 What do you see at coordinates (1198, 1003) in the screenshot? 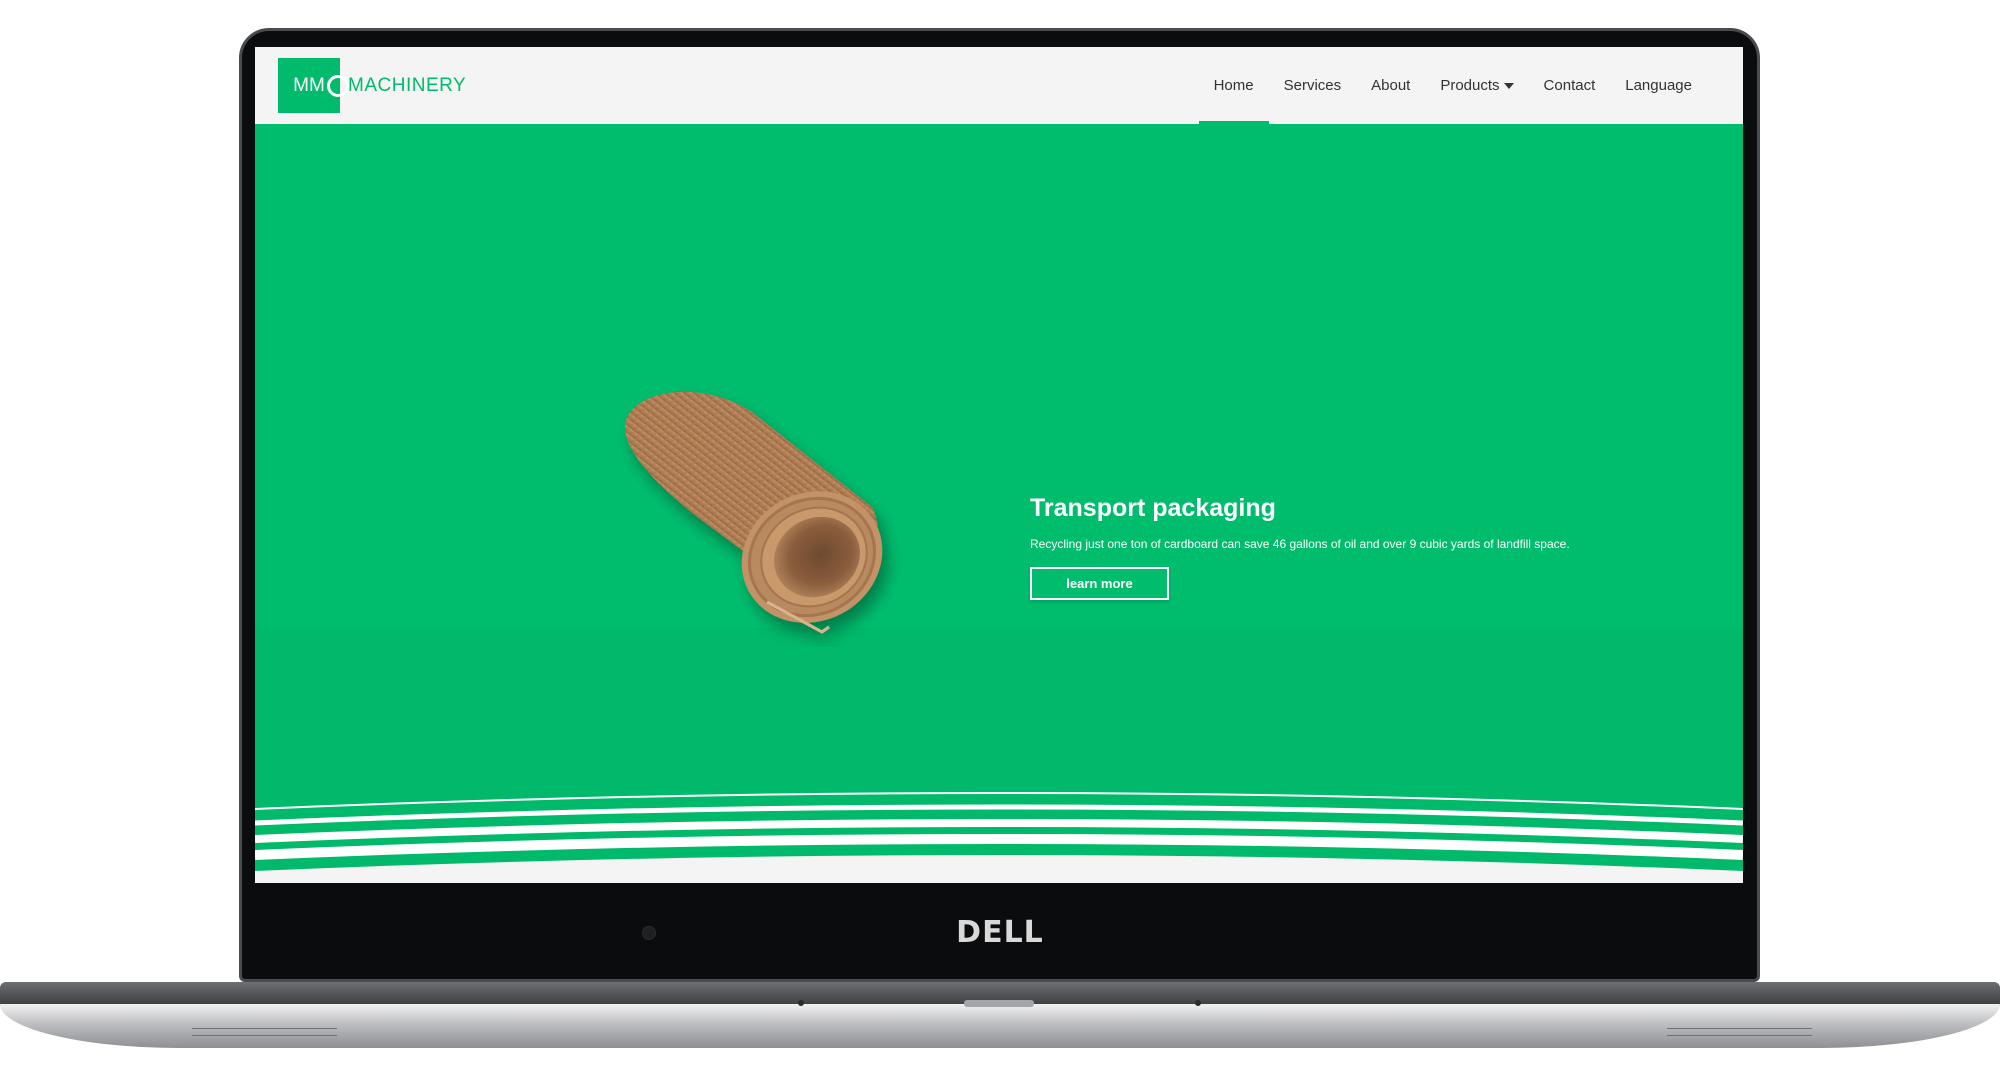
I see `base-foot-right` at bounding box center [1198, 1003].